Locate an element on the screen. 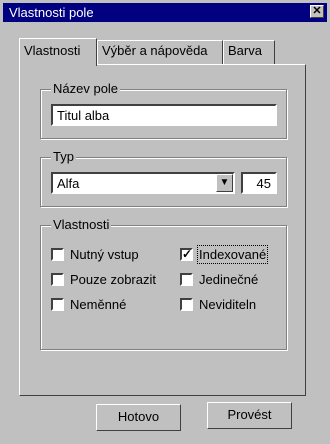 The width and height of the screenshot is (330, 444). checkbox-invisible: Neviditeln is located at coordinates (218, 304).